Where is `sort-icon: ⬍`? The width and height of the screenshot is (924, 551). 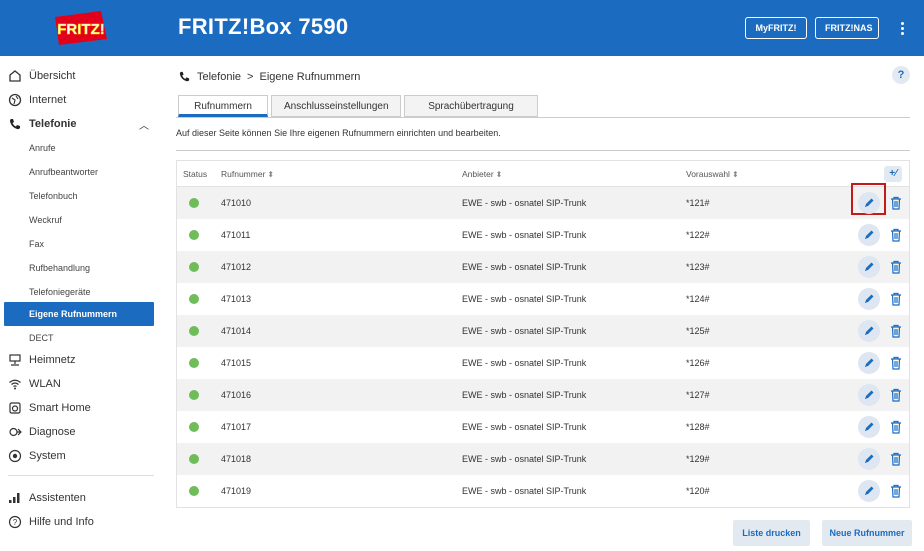
sort-icon: ⬍ is located at coordinates (271, 174).